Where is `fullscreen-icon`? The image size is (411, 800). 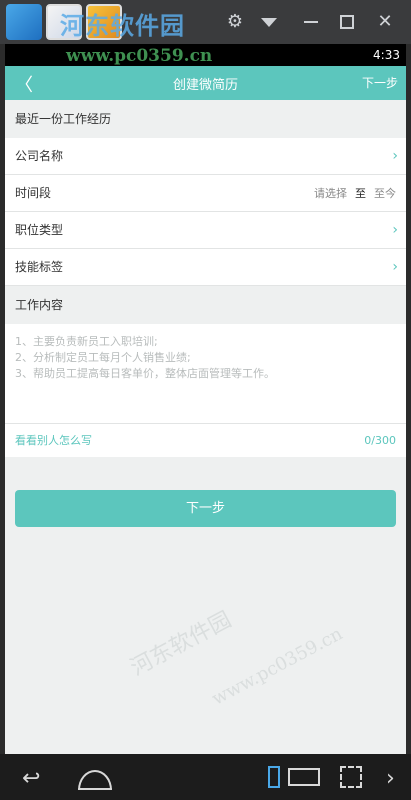
fullscreen-icon is located at coordinates (351, 777).